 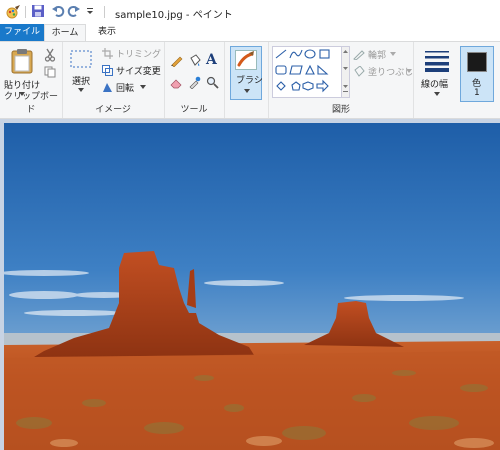 What do you see at coordinates (176, 82) in the screenshot?
I see `eraser-icon` at bounding box center [176, 82].